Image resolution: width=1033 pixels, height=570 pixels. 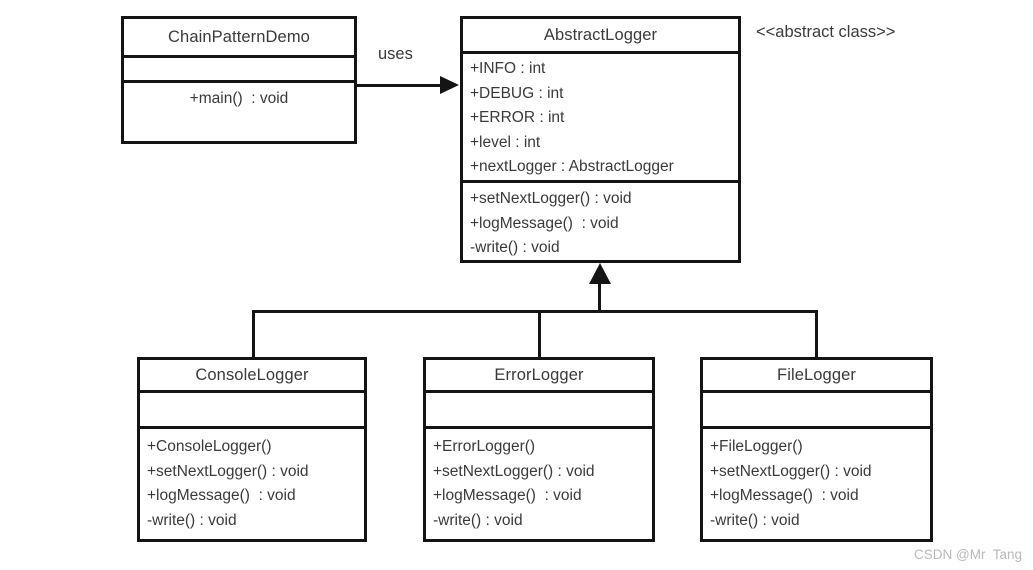 I want to click on class-name-chainpatterndemo: ChainPatternDemo, so click(x=239, y=38).